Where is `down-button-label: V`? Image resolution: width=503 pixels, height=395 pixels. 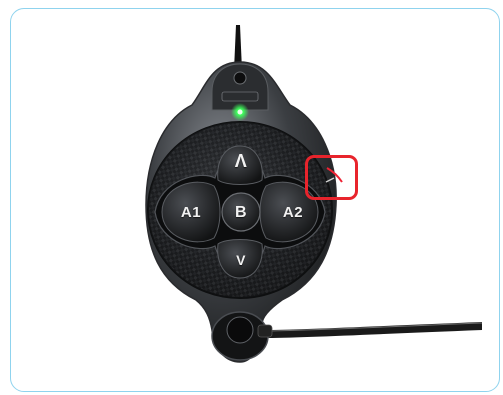
down-button-label: V is located at coordinates (241, 260).